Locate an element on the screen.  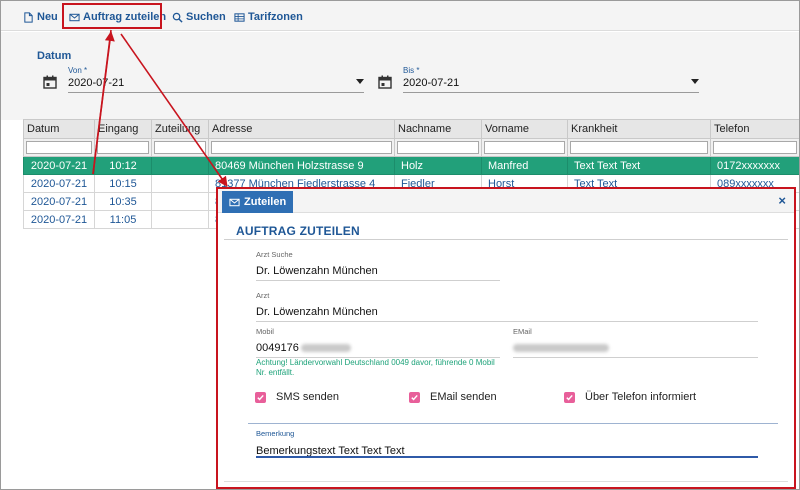
grid-filter-row is located at coordinates (411, 147).